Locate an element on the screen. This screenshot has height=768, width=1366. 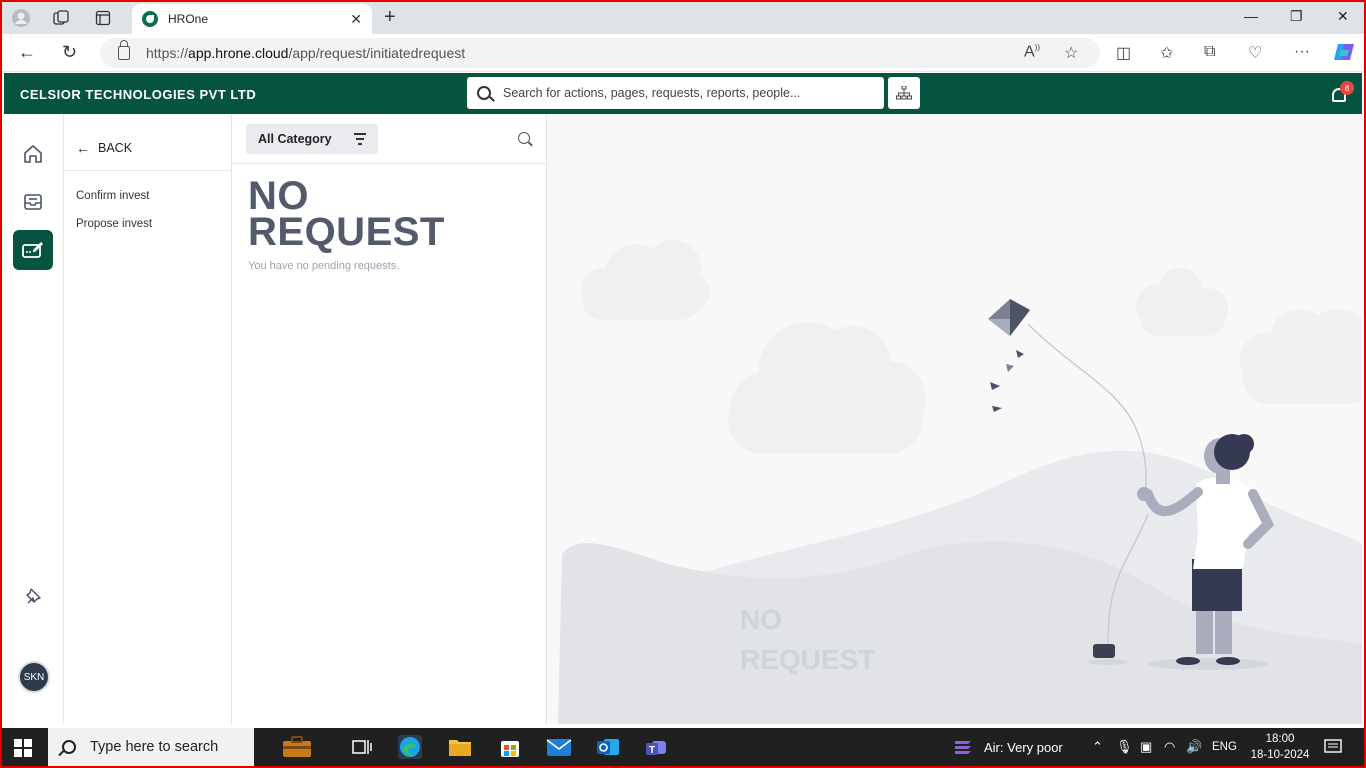
edge-browser-icon is located at coordinates (410, 747).